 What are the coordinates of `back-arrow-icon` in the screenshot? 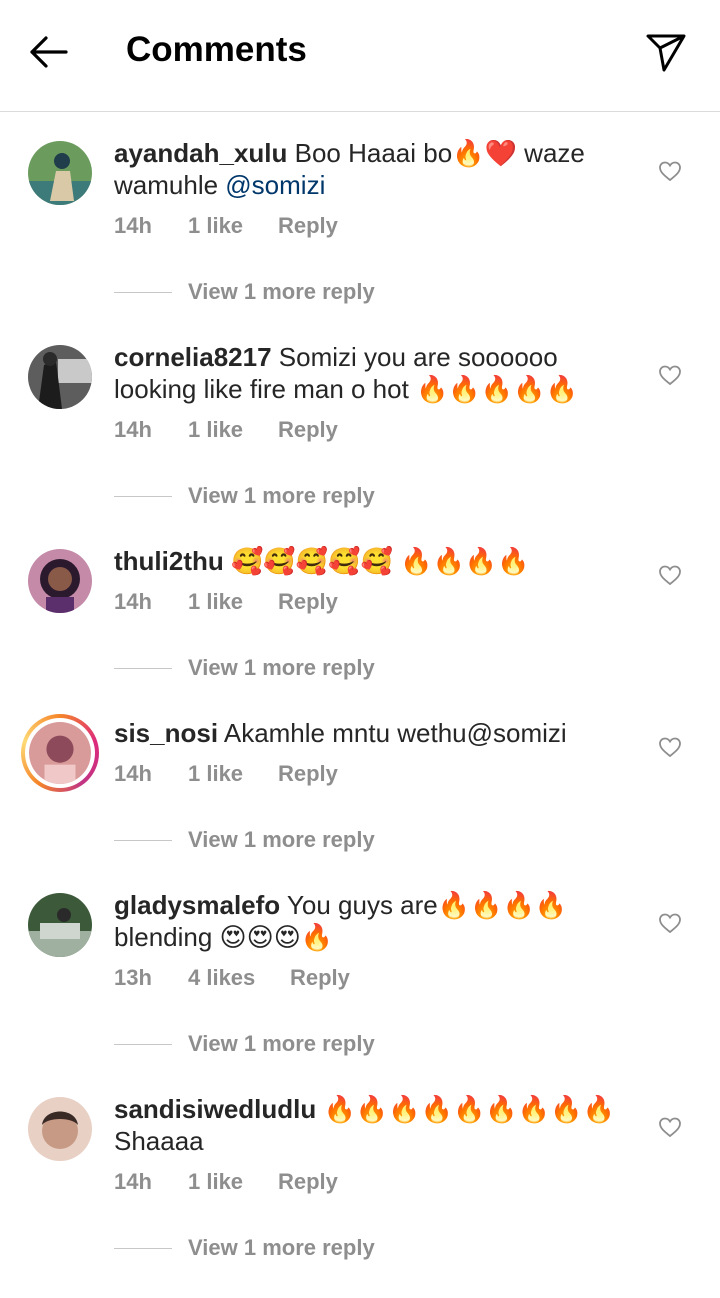 It's located at (48, 52).